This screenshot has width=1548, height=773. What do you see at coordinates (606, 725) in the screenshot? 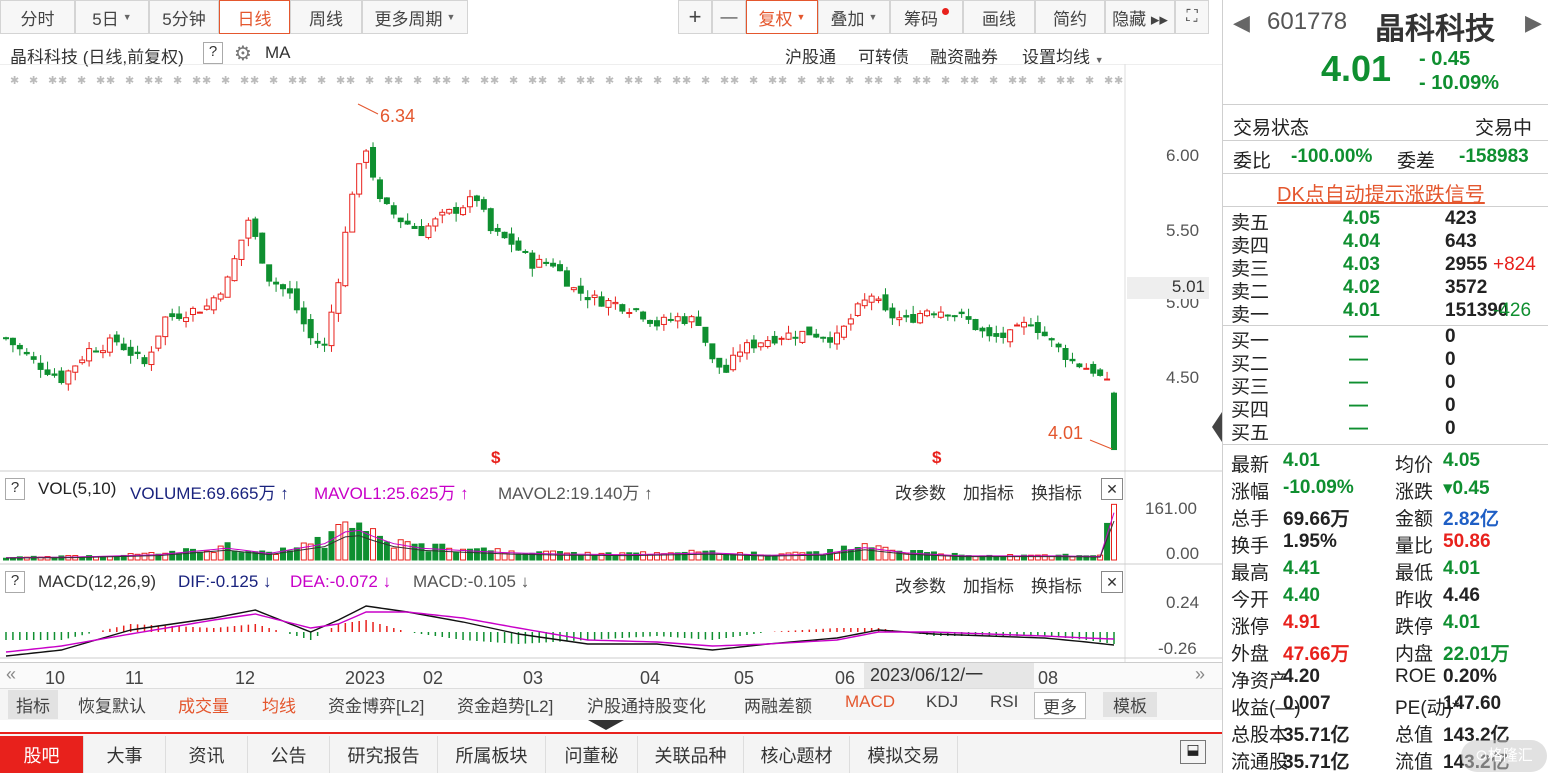
I see `collapse-handle-icon` at bounding box center [606, 725].